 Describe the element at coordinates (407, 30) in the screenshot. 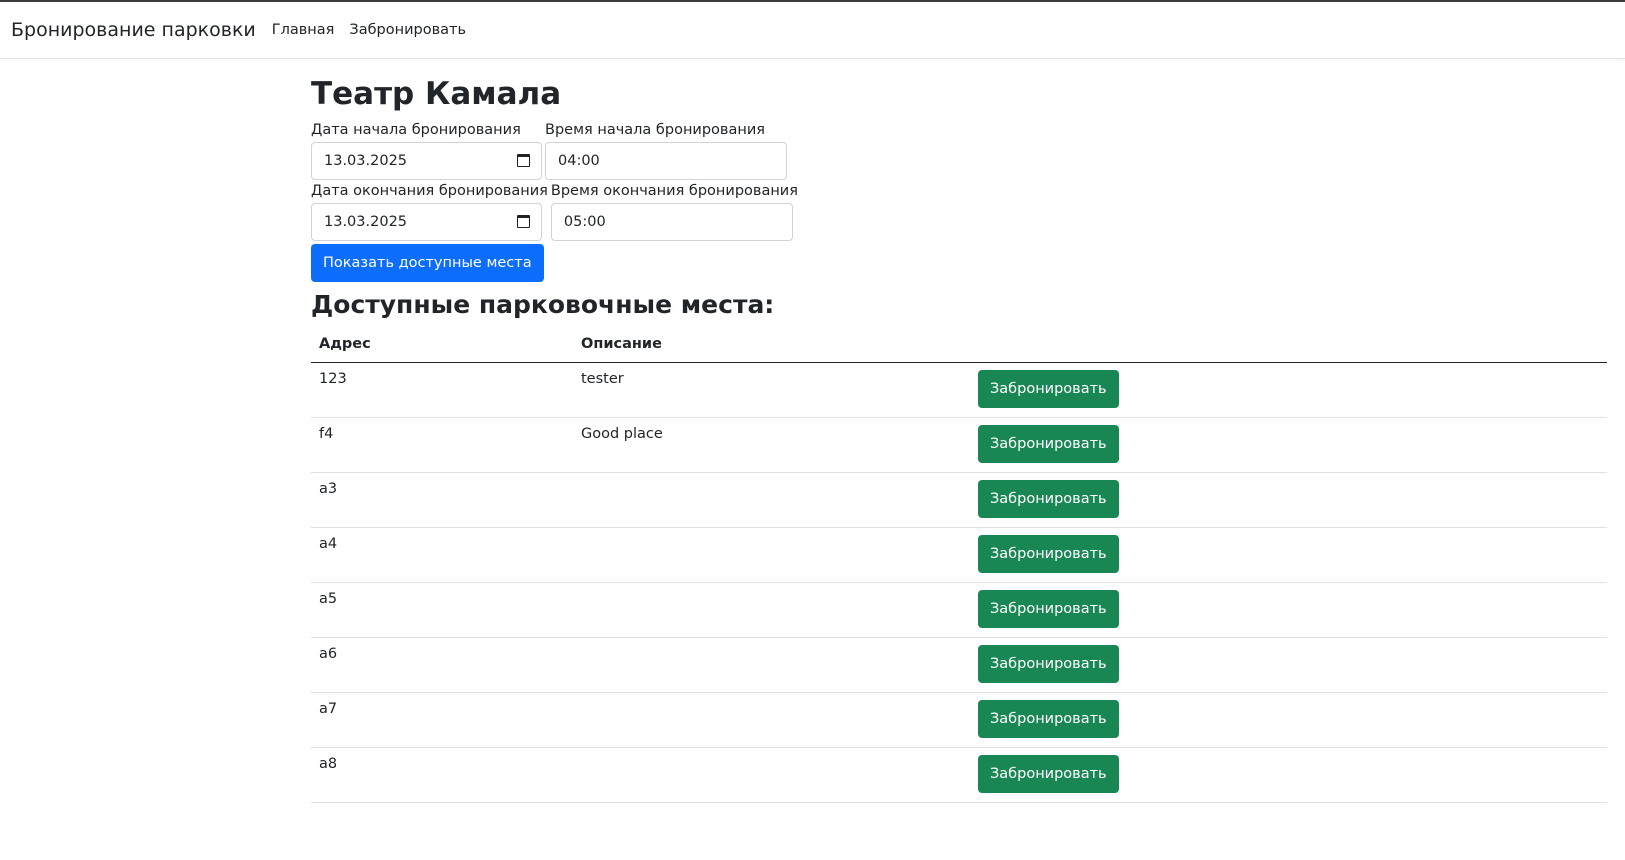

I see `nav-link-book: Забронировать` at that location.